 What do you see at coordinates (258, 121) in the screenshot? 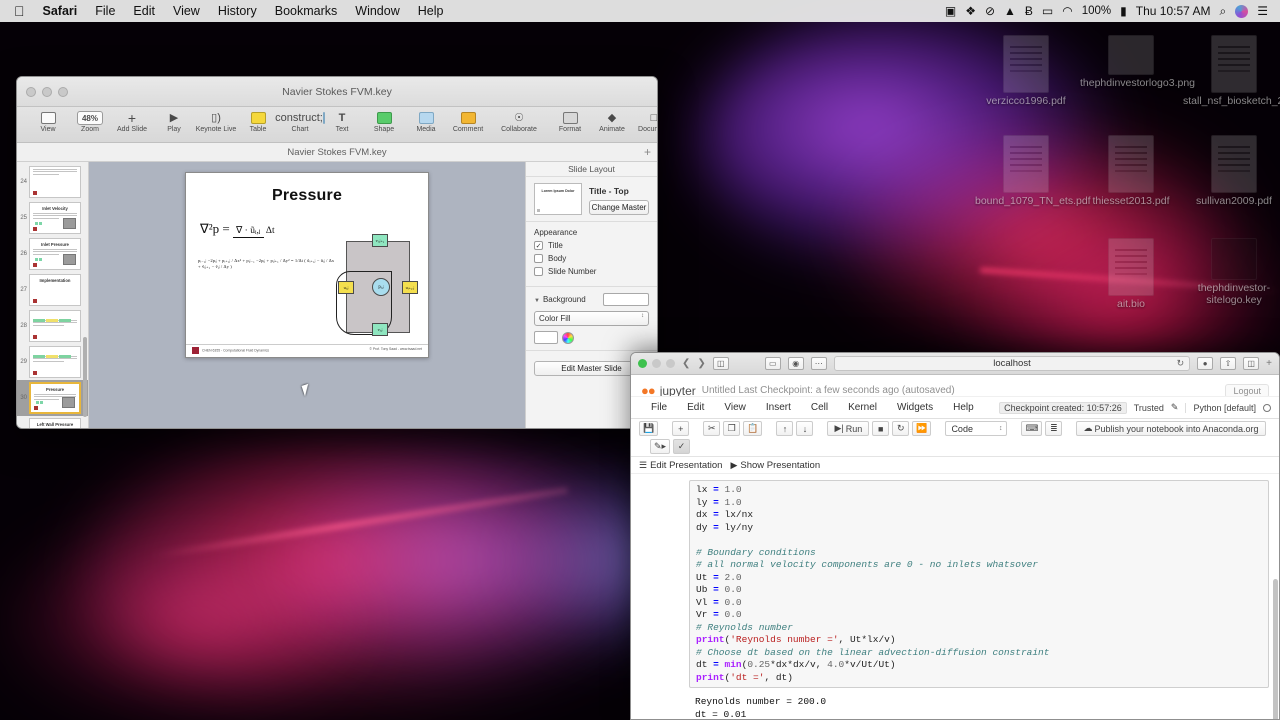
I see `table-button: Table` at bounding box center [258, 121].